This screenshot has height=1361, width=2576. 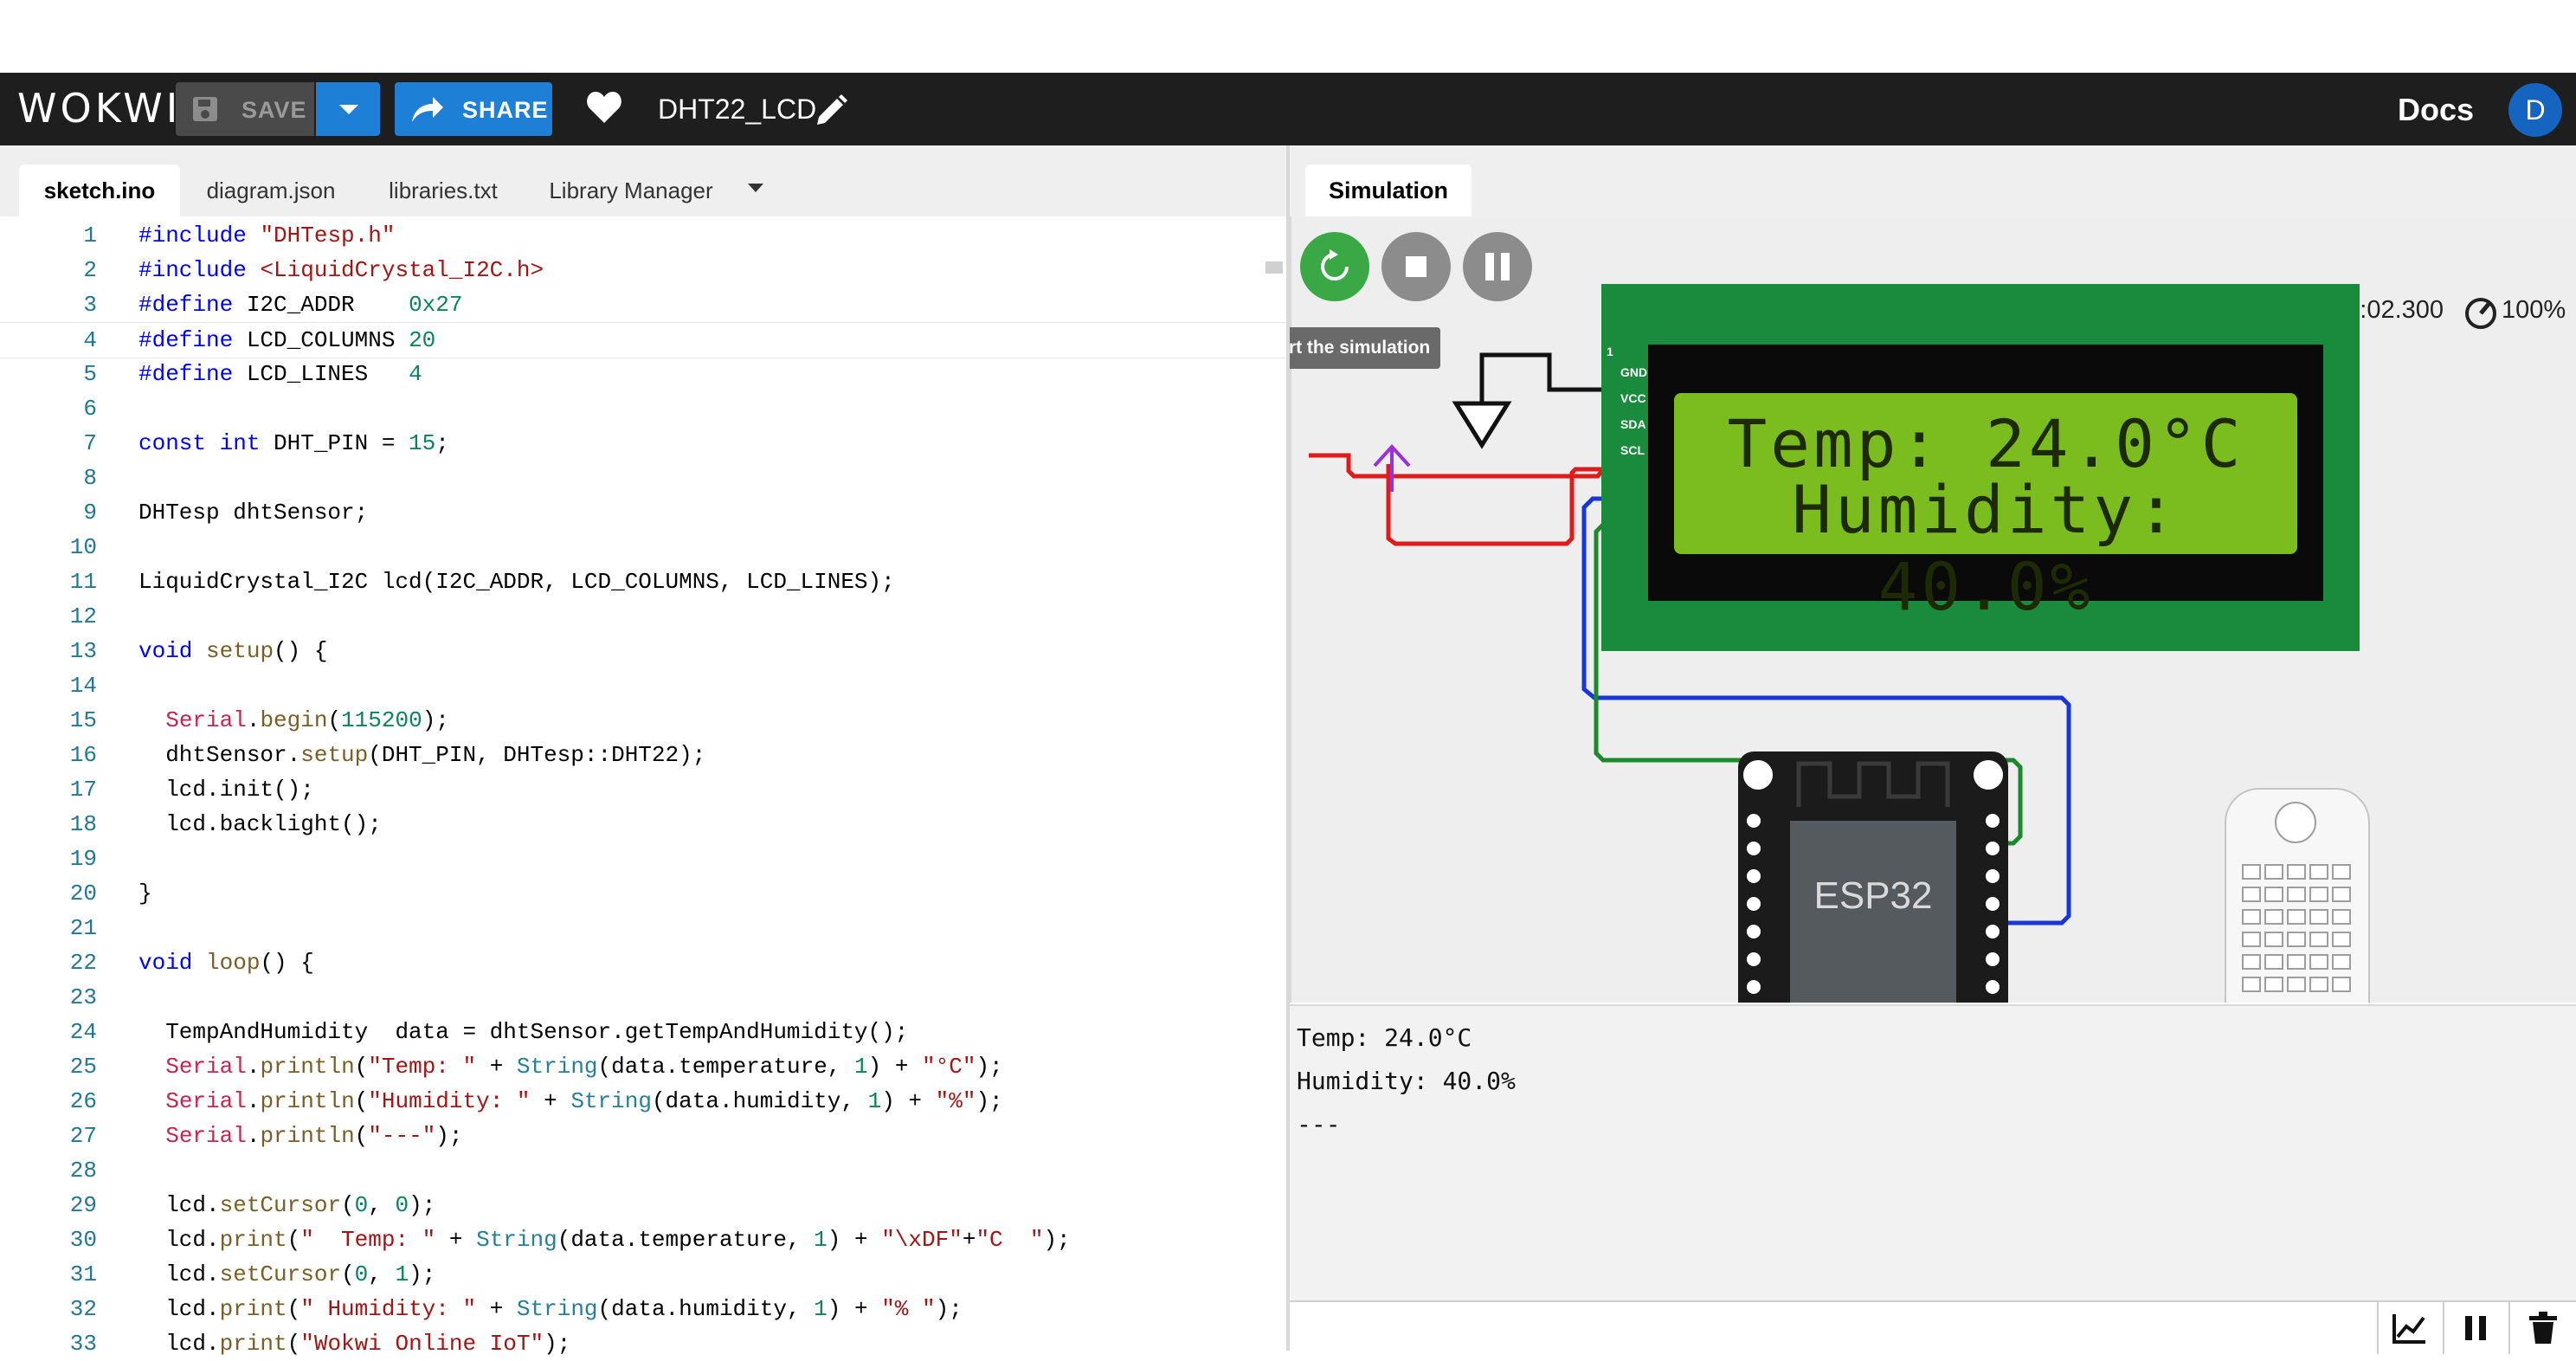 I want to click on tab-sketch-ino: sketch.ino, so click(x=99, y=190).